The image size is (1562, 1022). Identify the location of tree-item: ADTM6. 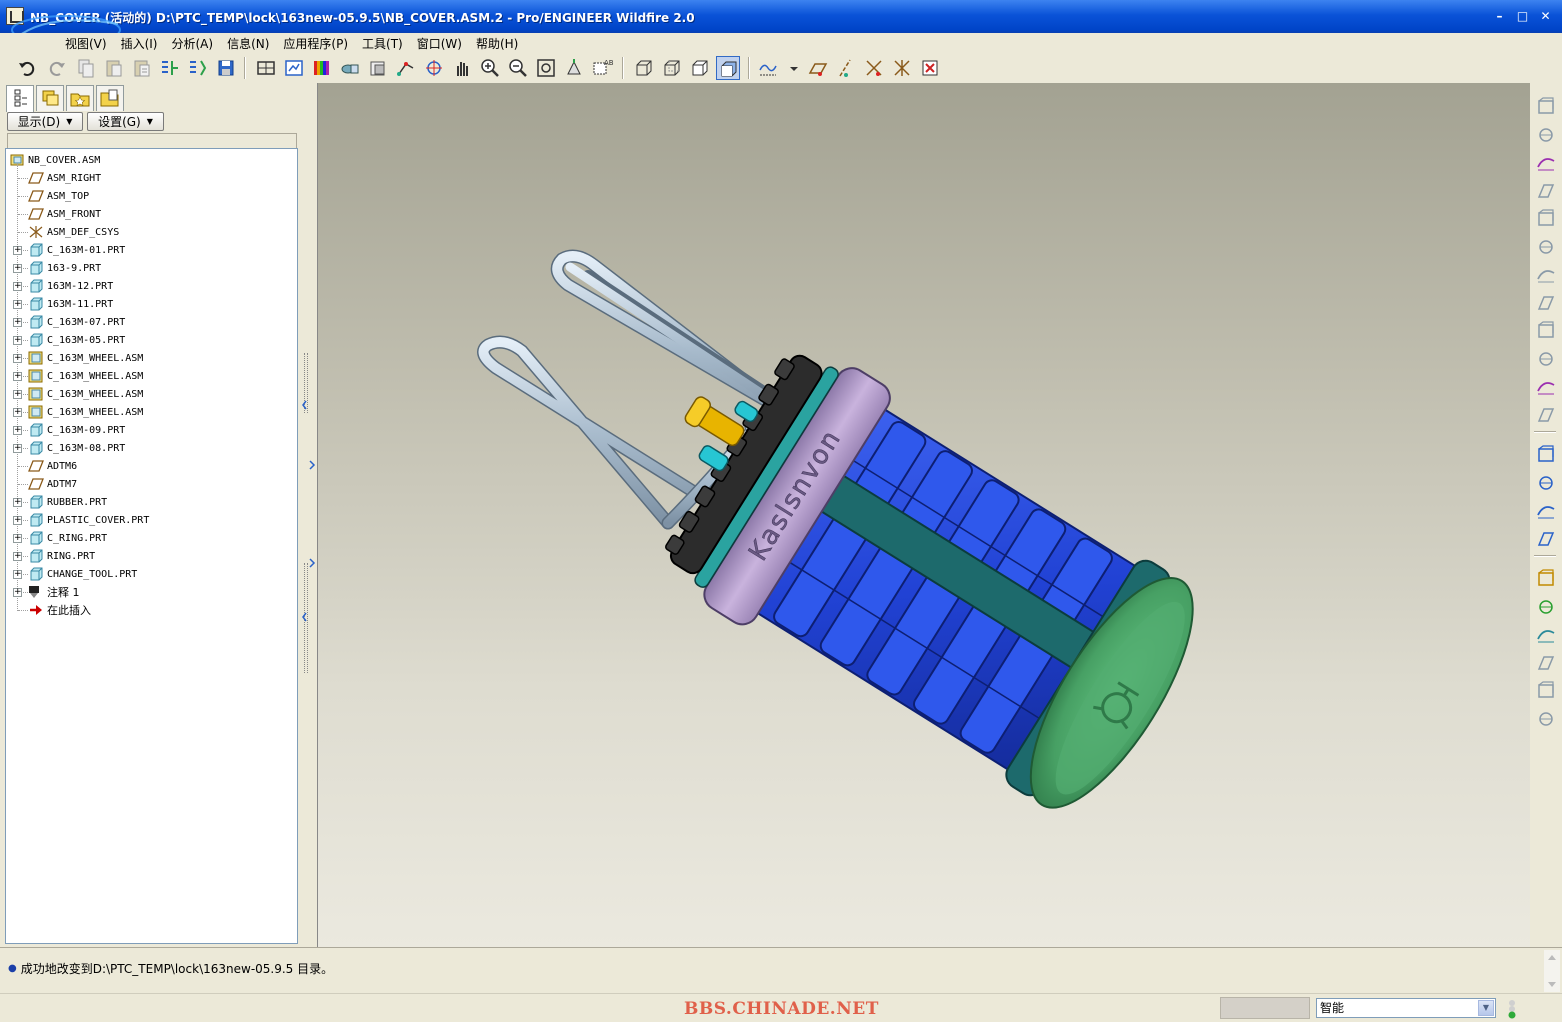
(52, 466).